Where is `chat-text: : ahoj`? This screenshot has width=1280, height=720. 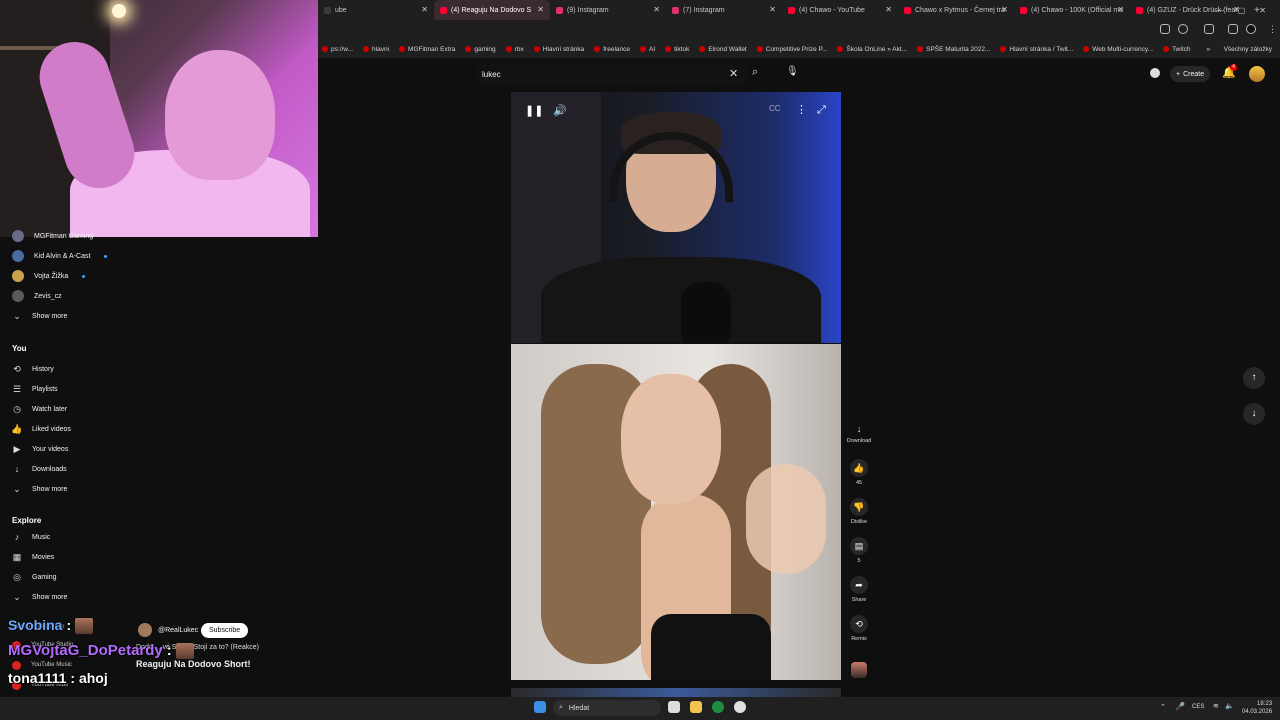 chat-text: : ahoj is located at coordinates (89, 678).